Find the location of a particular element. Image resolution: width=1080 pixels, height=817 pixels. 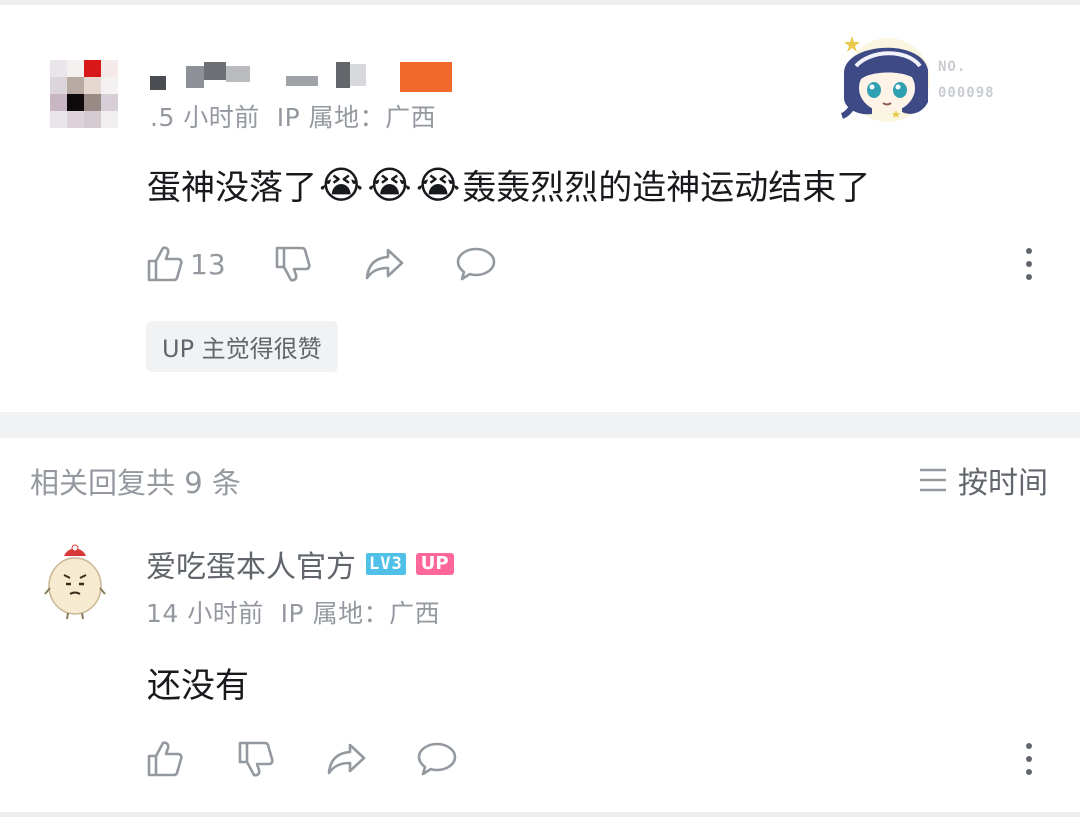

top-divider is located at coordinates (540, 2).